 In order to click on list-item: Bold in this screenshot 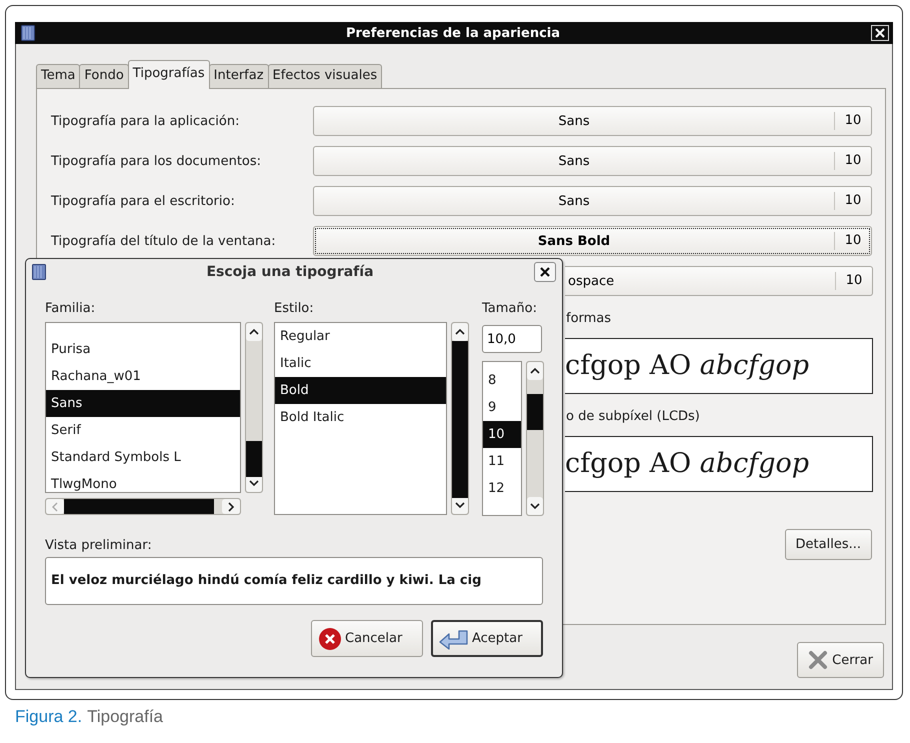, I will do `click(360, 390)`.